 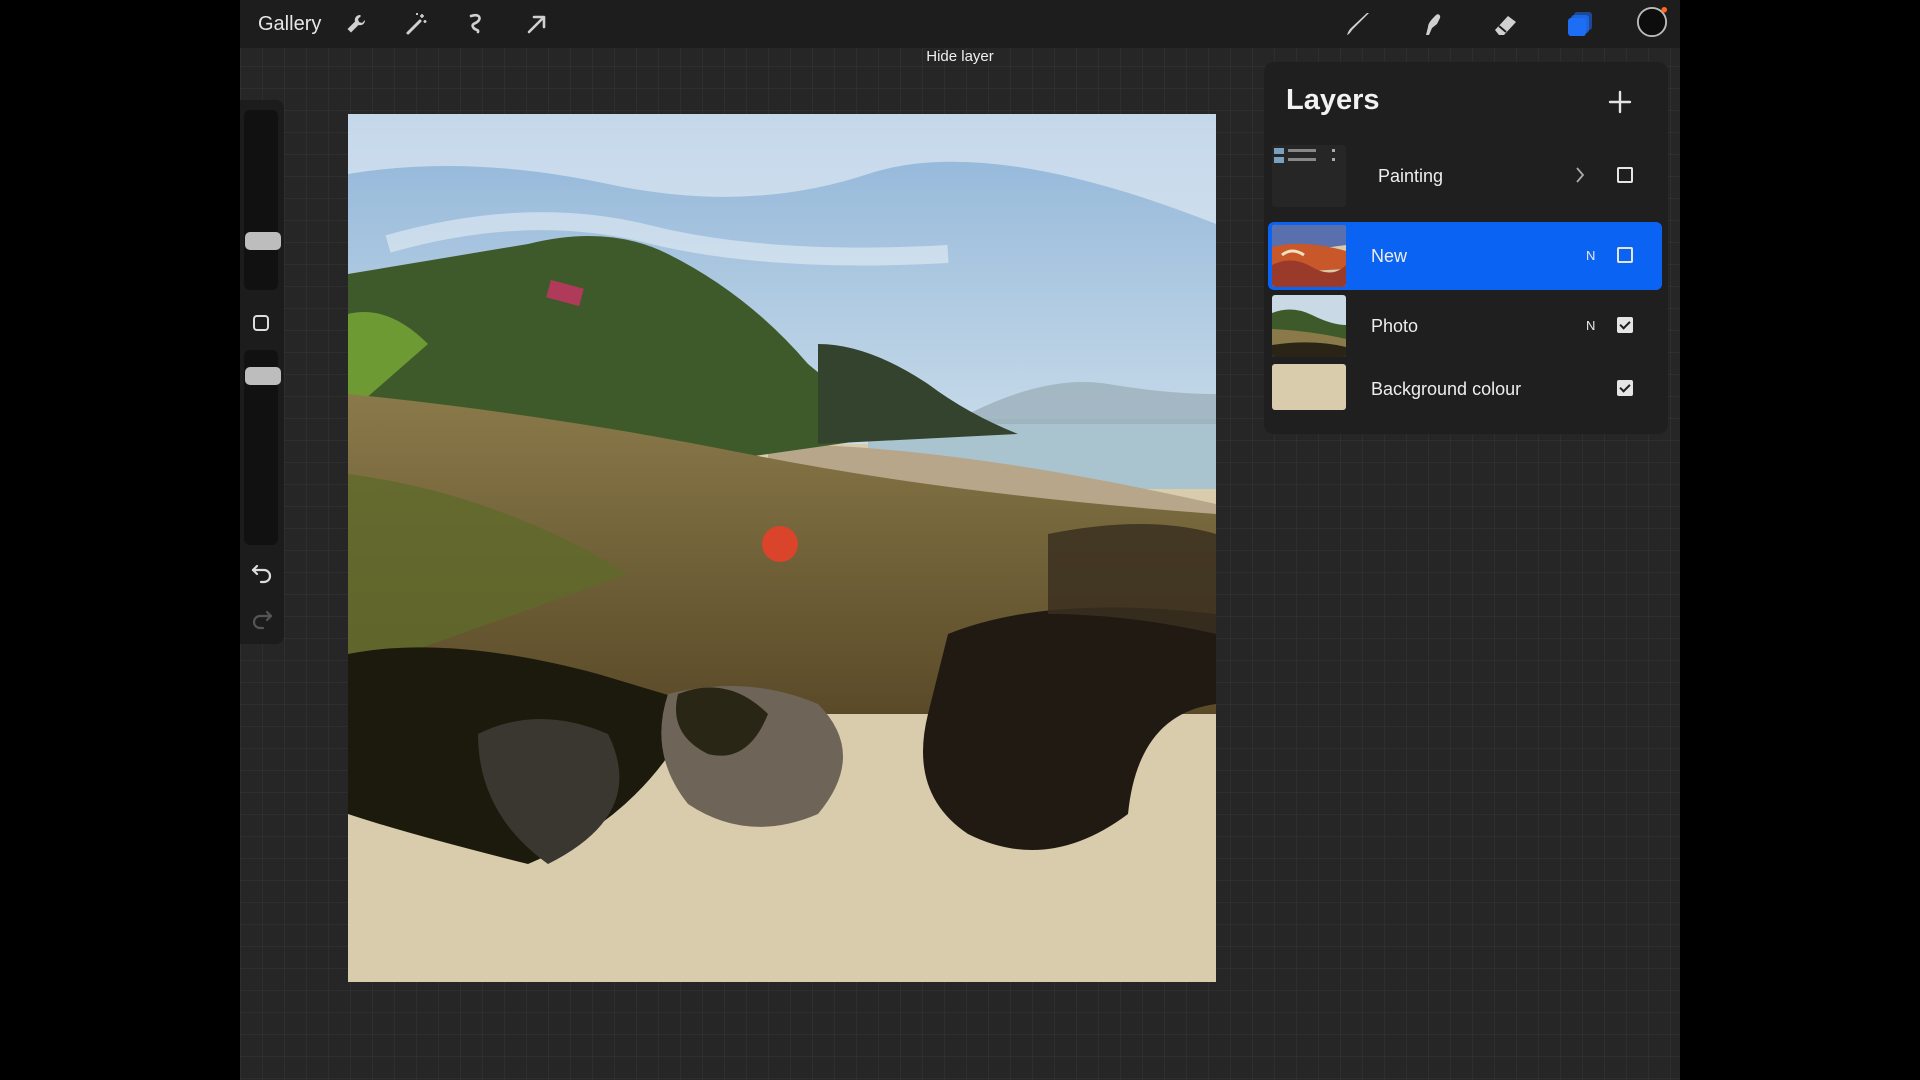 I want to click on opacity-thumb, so click(x=263, y=376).